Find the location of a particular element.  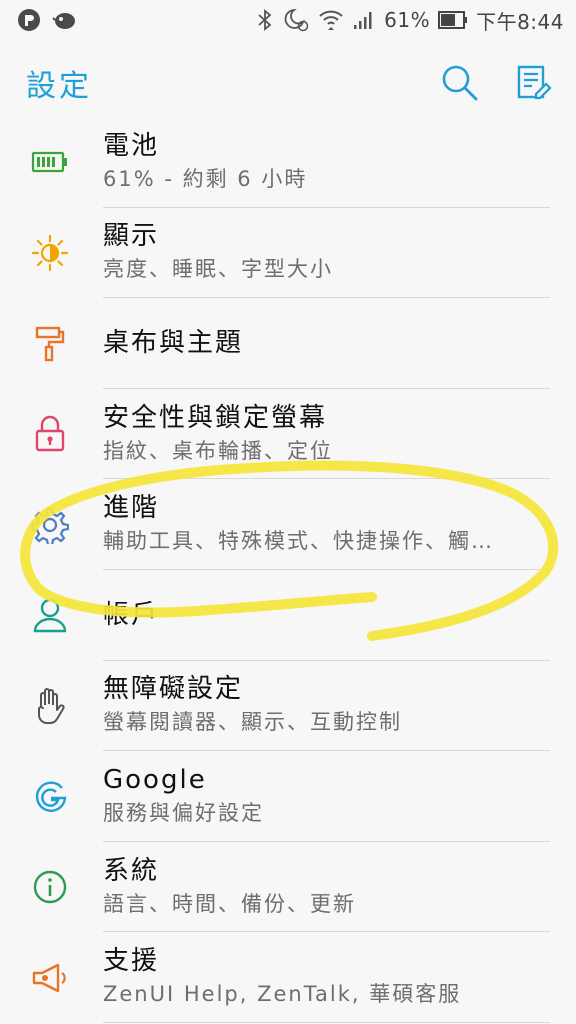

setting-accounts: 帳戶 is located at coordinates (288, 615).